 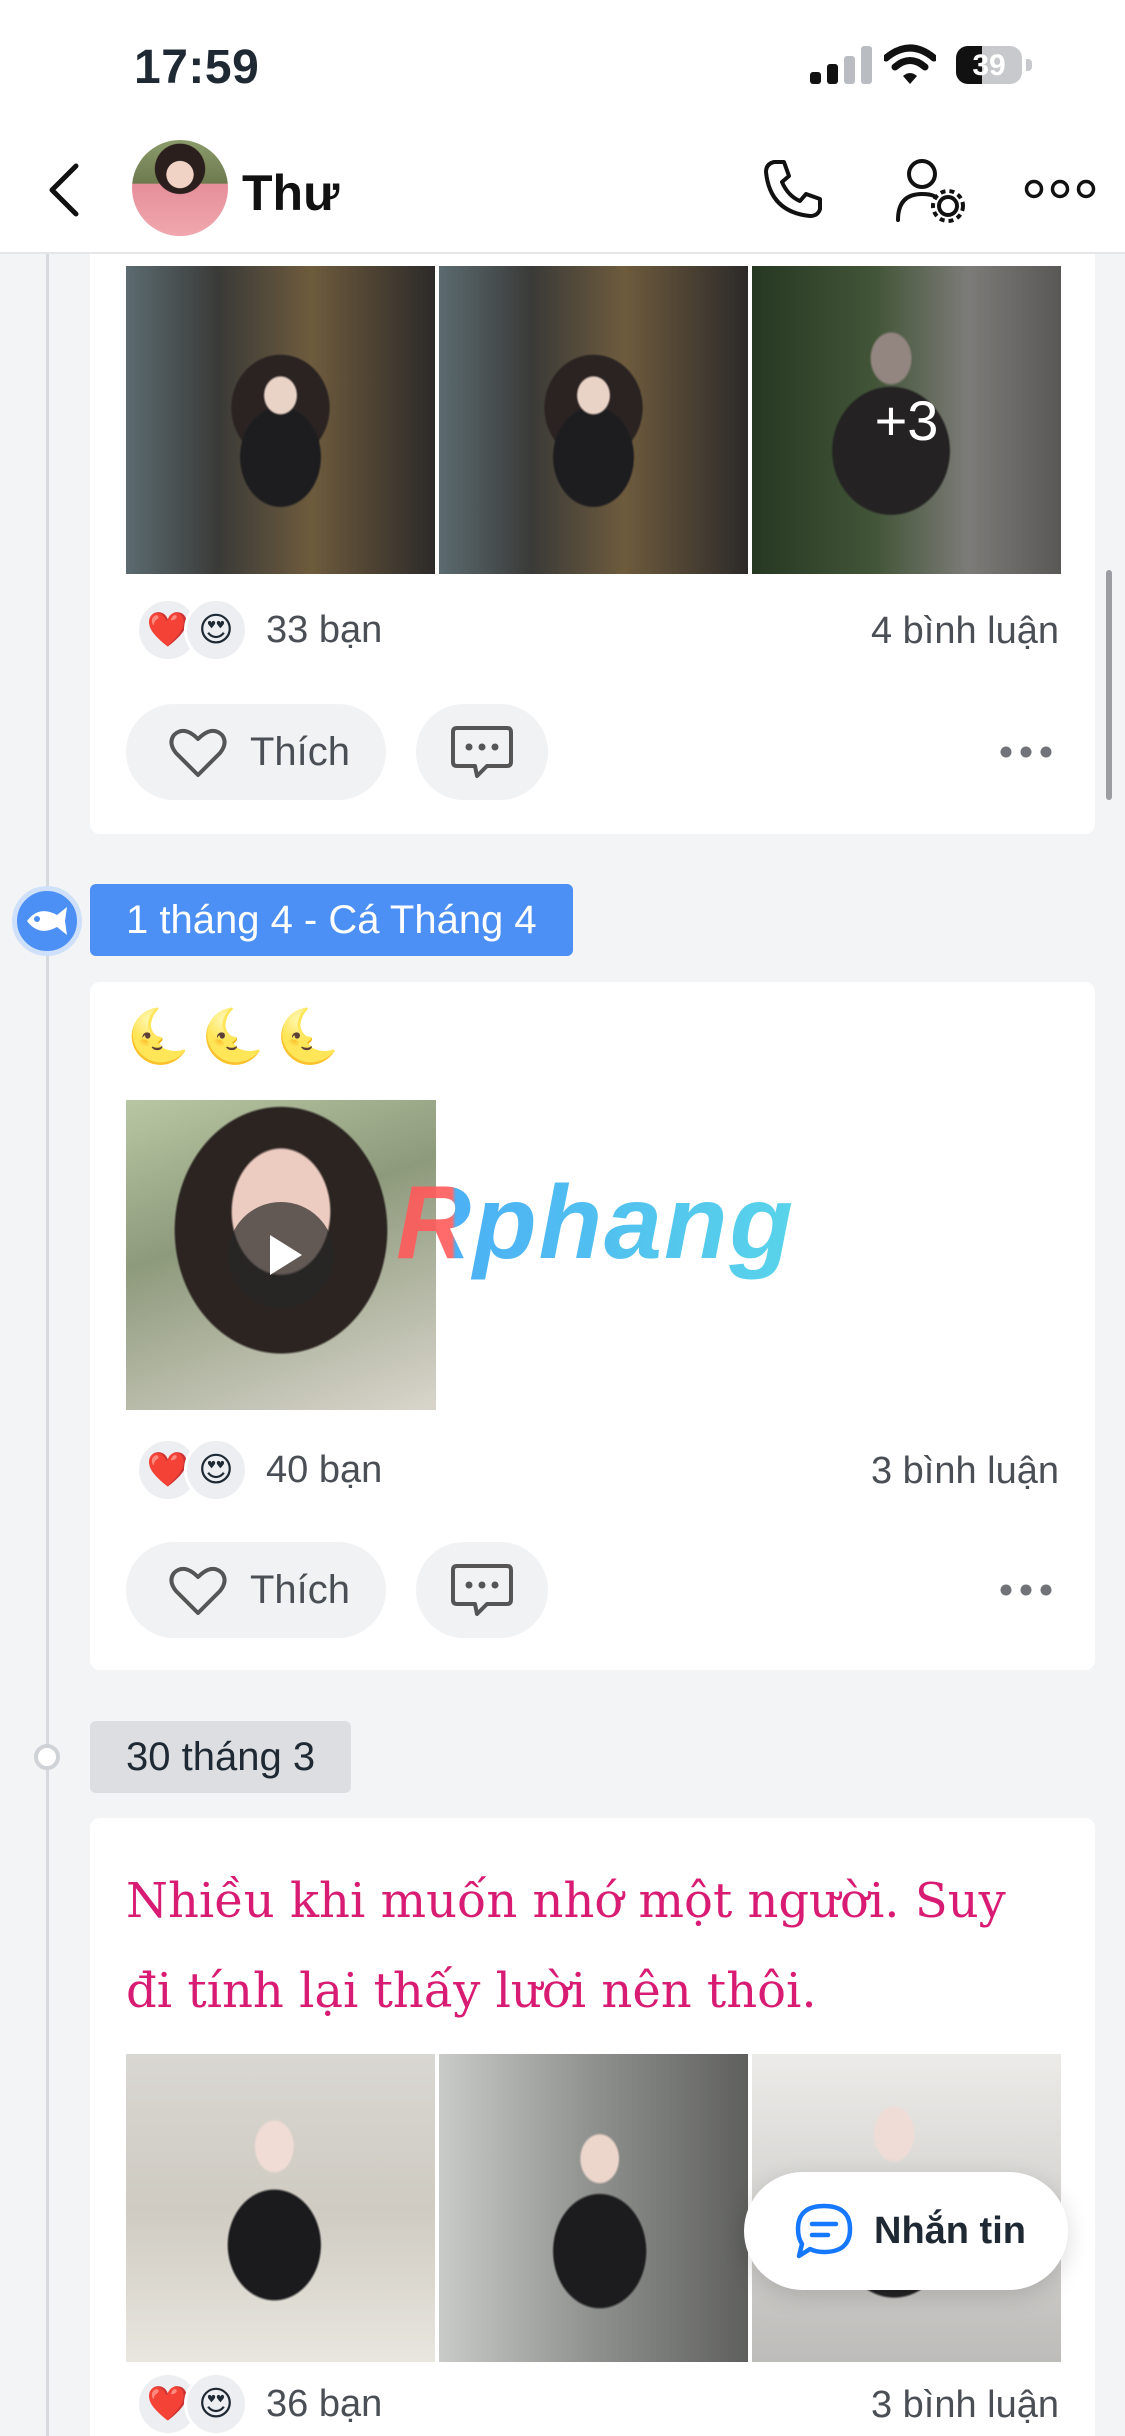 What do you see at coordinates (197, 67) in the screenshot?
I see `status-time: 17:59` at bounding box center [197, 67].